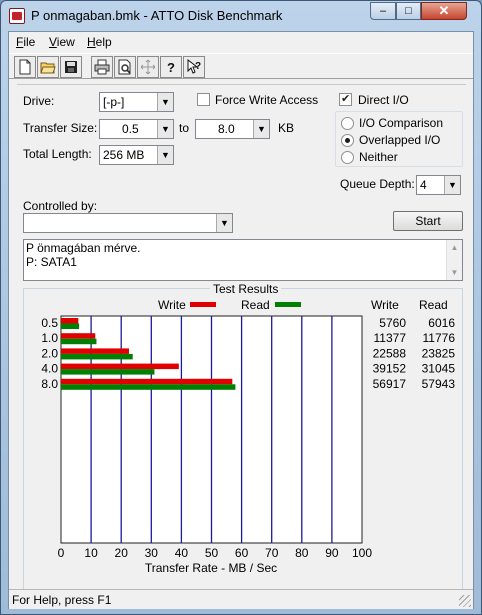 The height and width of the screenshot is (615, 482). What do you see at coordinates (241, 599) in the screenshot?
I see `status-bar: For Help, press F1` at bounding box center [241, 599].